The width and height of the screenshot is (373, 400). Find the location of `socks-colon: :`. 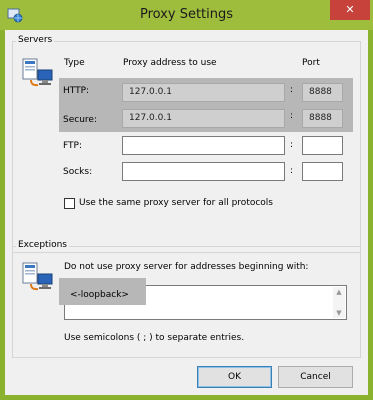

socks-colon: : is located at coordinates (292, 171).